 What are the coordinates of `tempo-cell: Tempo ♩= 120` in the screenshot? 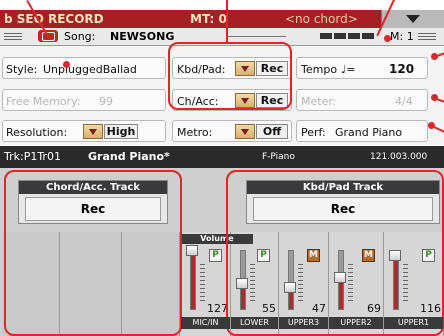 It's located at (362, 68).